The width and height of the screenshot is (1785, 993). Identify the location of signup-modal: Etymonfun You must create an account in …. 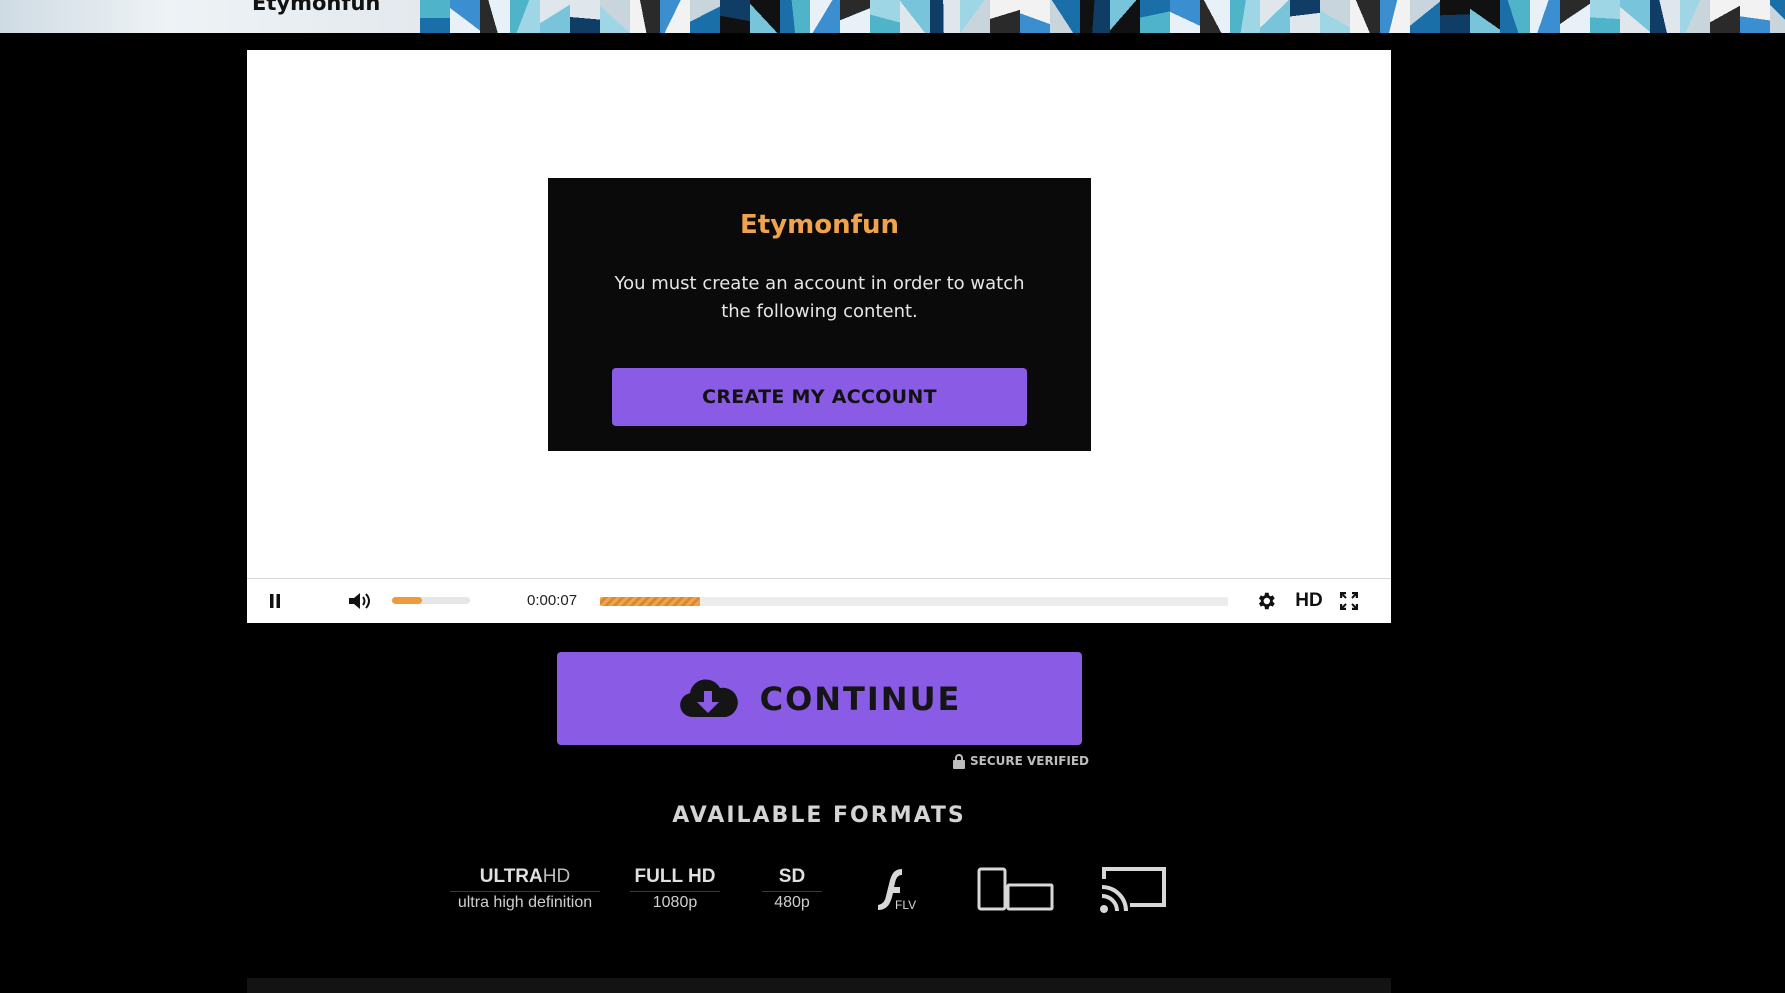
(819, 314).